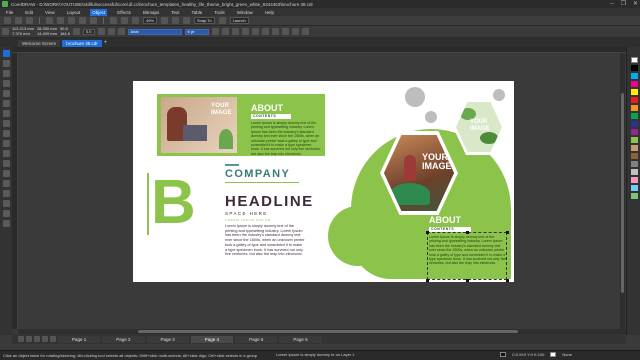 The height and width of the screenshot is (360, 640). Describe the element at coordinates (6, 103) in the screenshot. I see `artistic-media-icon` at that location.